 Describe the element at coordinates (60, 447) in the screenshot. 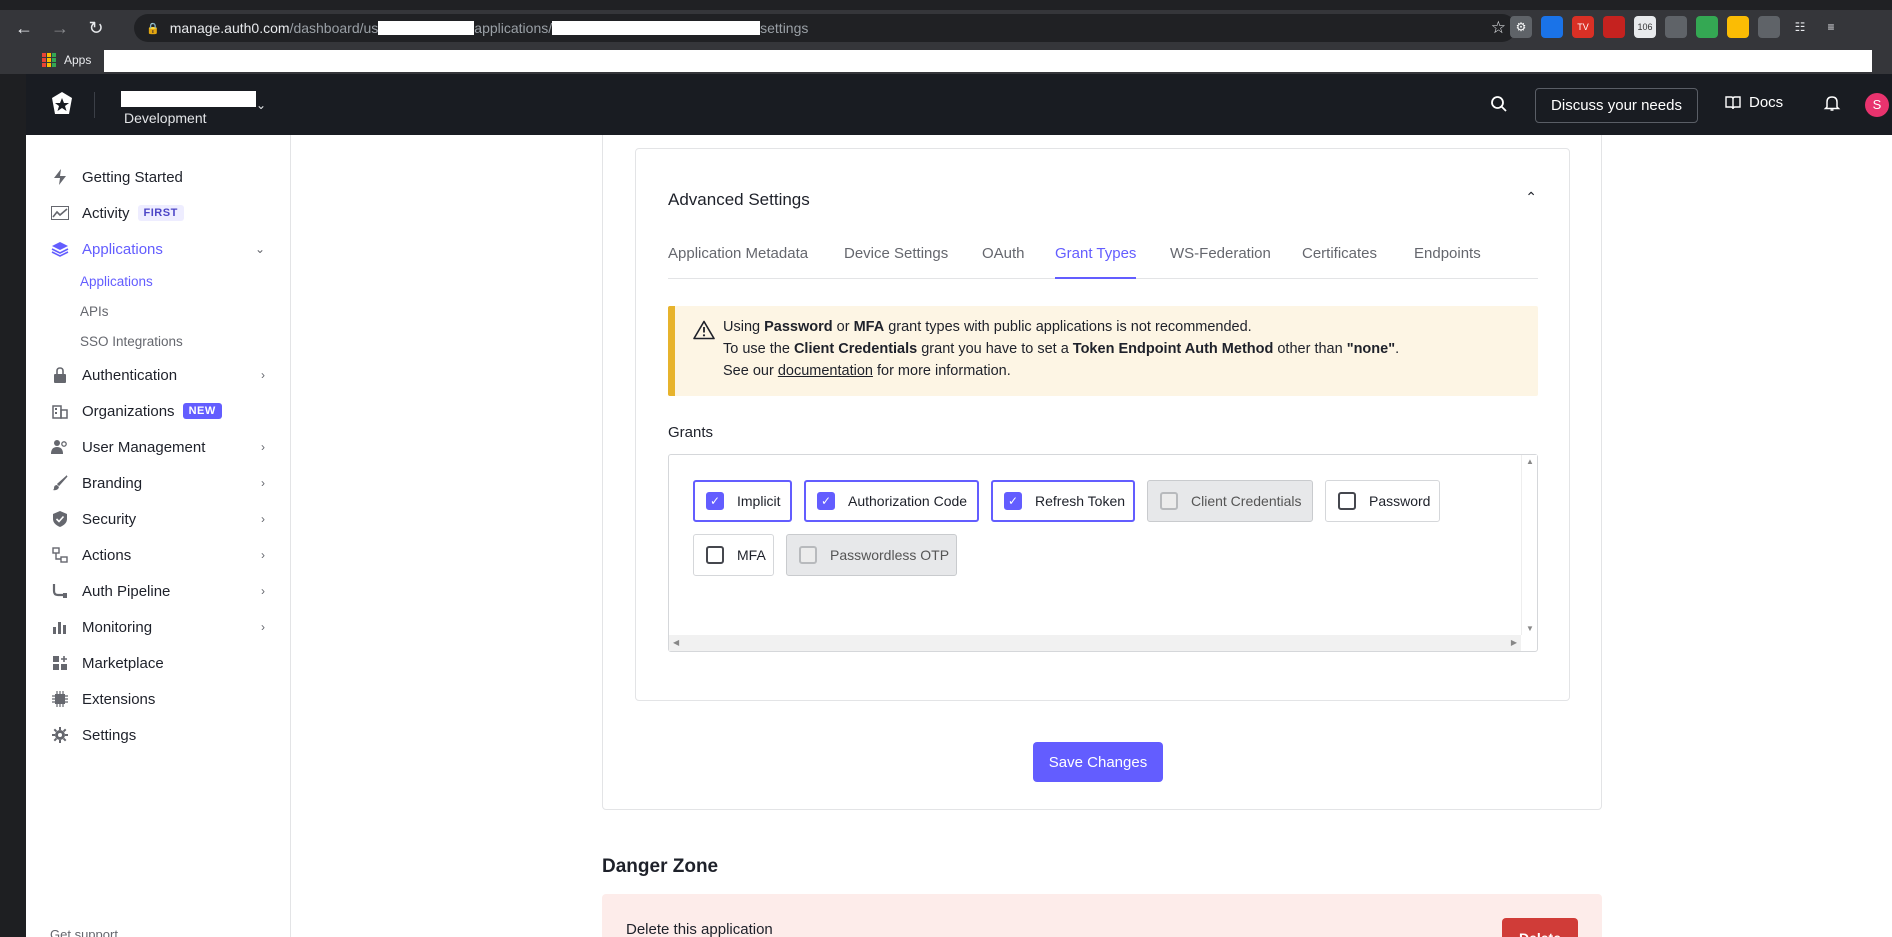

I see `users-icon` at that location.